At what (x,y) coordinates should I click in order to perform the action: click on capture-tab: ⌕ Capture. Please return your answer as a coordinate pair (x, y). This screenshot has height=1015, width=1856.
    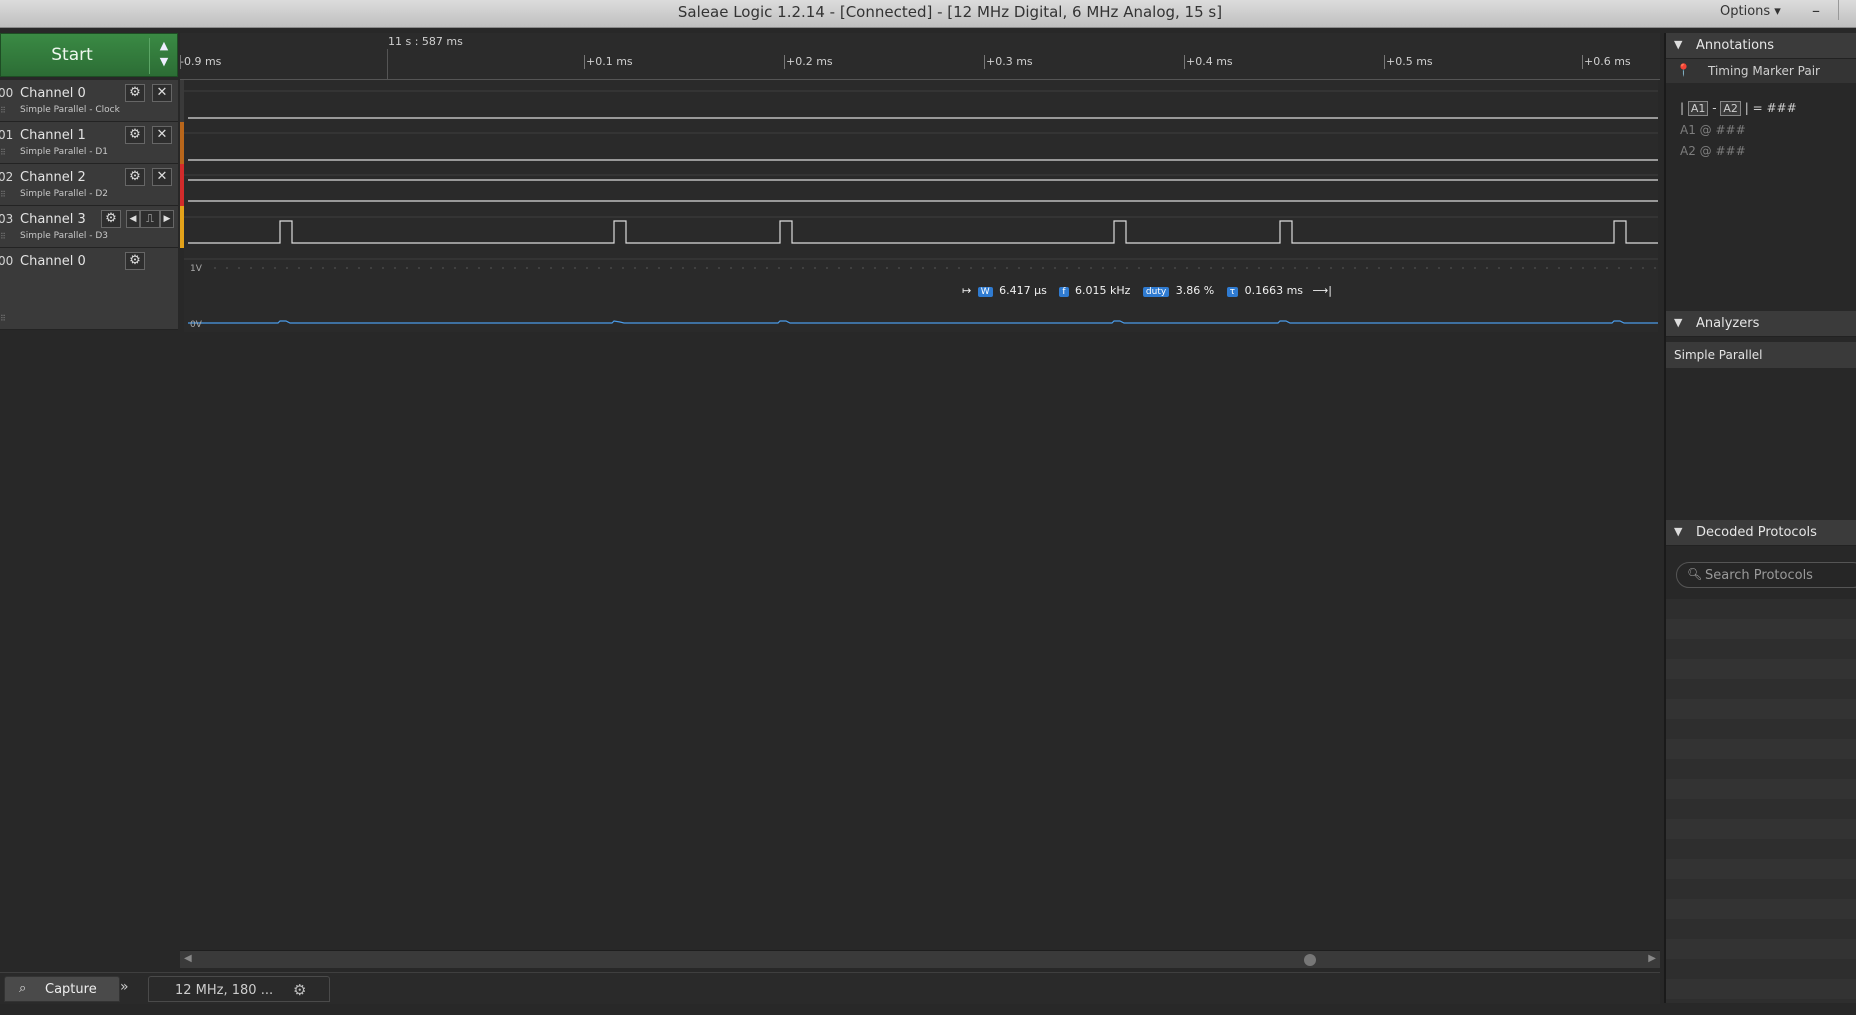
    Looking at the image, I should click on (62, 989).